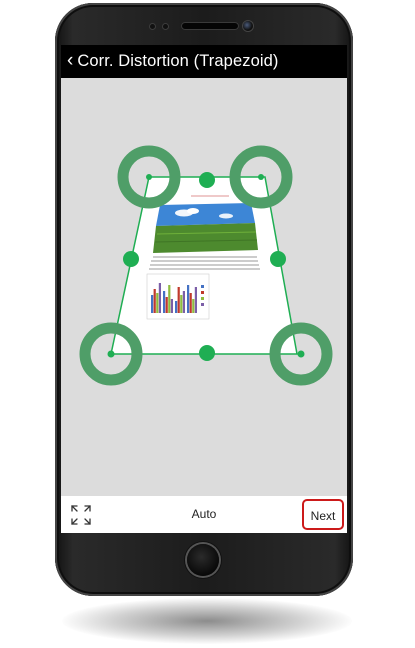 The width and height of the screenshot is (415, 648). I want to click on bottom-toolbar: Auto Next, so click(204, 514).